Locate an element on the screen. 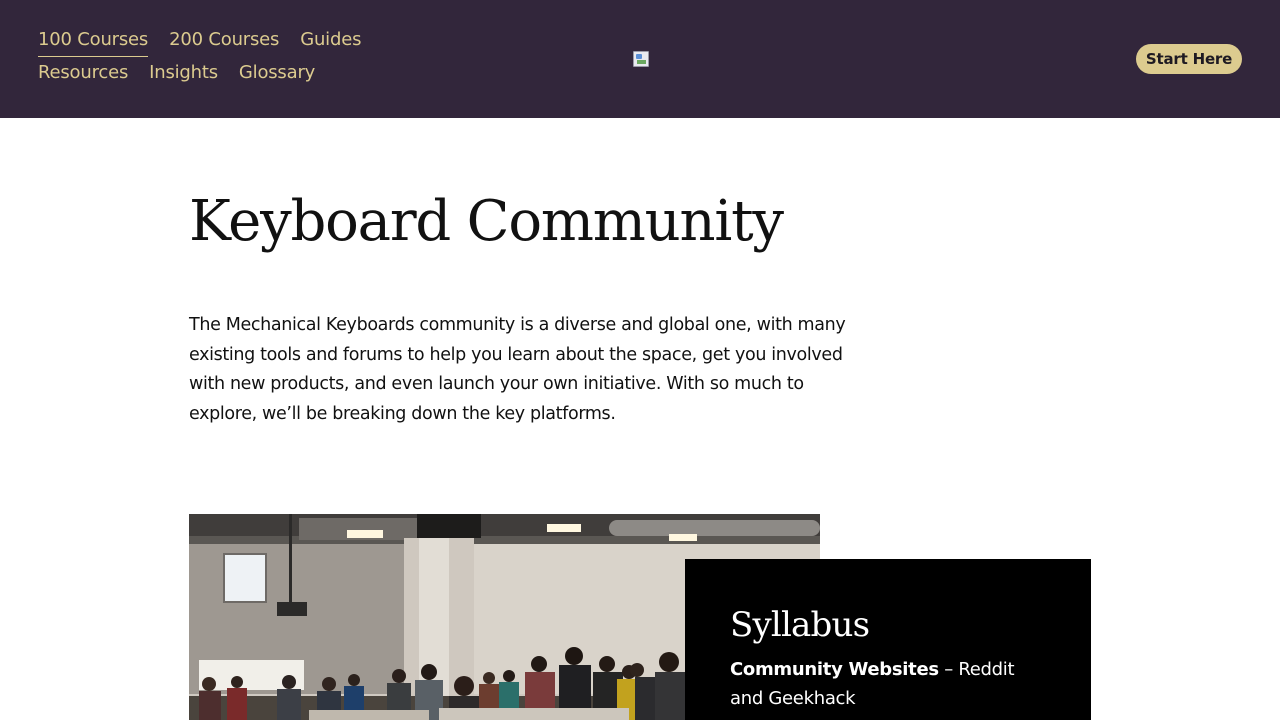 The image size is (1280, 720). broken-image-icon is located at coordinates (641, 59).